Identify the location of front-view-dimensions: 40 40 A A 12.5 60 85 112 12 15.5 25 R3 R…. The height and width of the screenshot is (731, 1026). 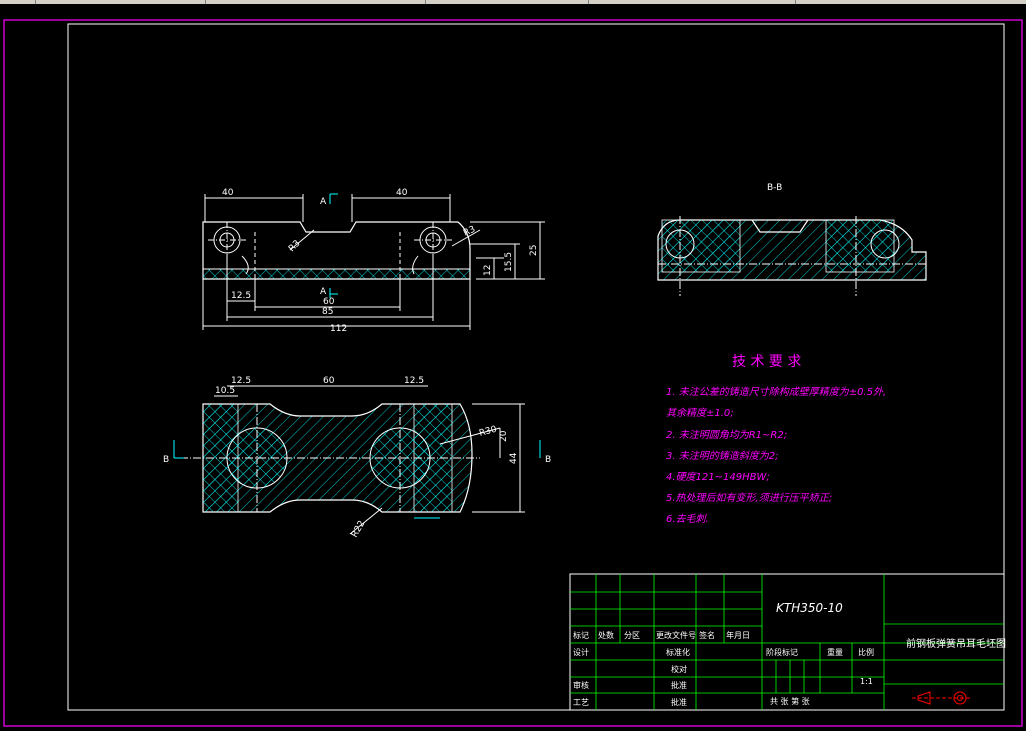
(373, 261).